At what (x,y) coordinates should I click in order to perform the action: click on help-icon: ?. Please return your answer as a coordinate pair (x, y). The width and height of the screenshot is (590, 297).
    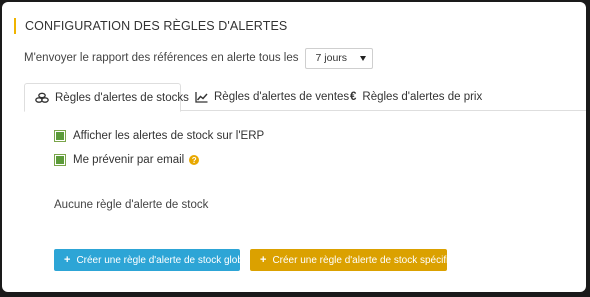
    Looking at the image, I should click on (194, 160).